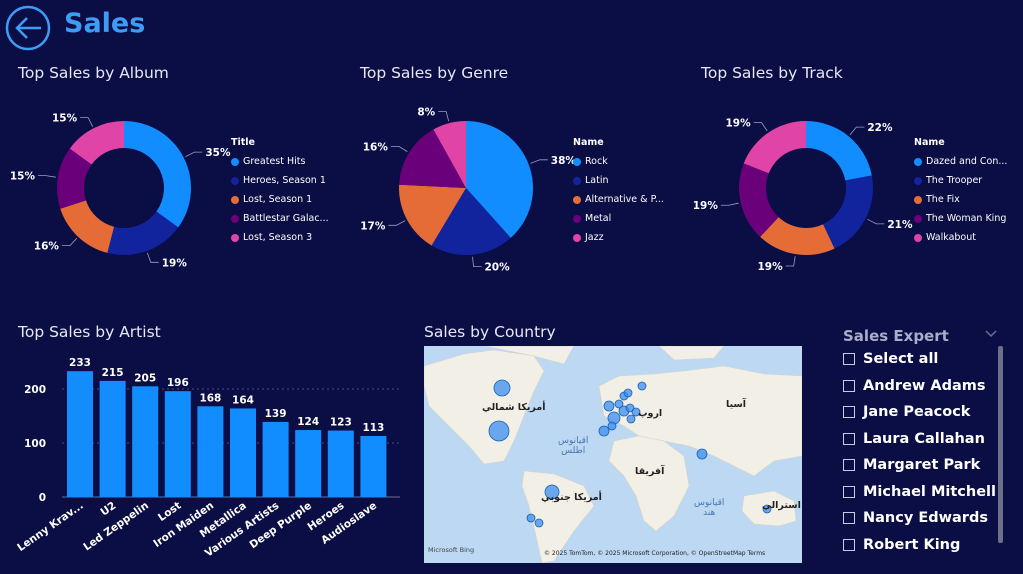 This screenshot has width=1023, height=574. What do you see at coordinates (912, 544) in the screenshot?
I see `slicer-item-label: Robert King` at bounding box center [912, 544].